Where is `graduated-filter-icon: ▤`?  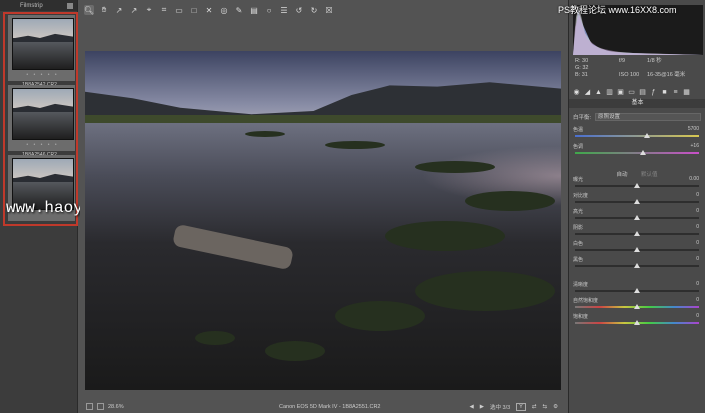 graduated-filter-icon: ▤ is located at coordinates (254, 10).